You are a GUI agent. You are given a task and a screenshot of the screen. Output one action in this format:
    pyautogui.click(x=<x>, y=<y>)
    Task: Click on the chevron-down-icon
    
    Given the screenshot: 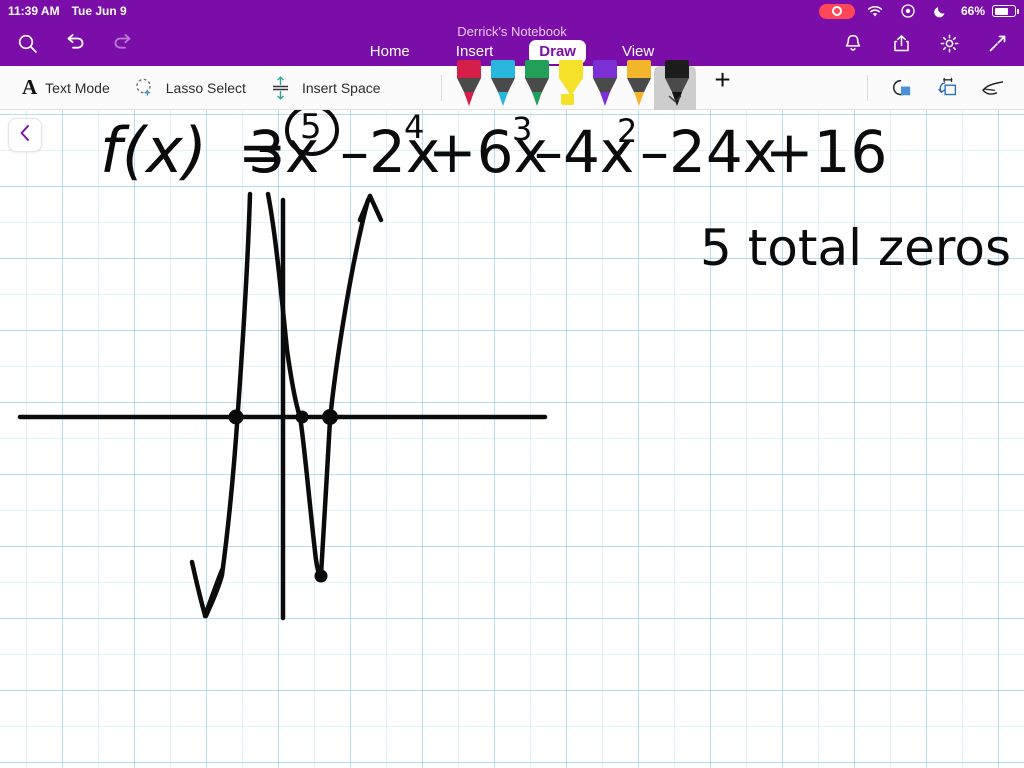 What is the action you would take?
    pyautogui.click(x=675, y=99)
    